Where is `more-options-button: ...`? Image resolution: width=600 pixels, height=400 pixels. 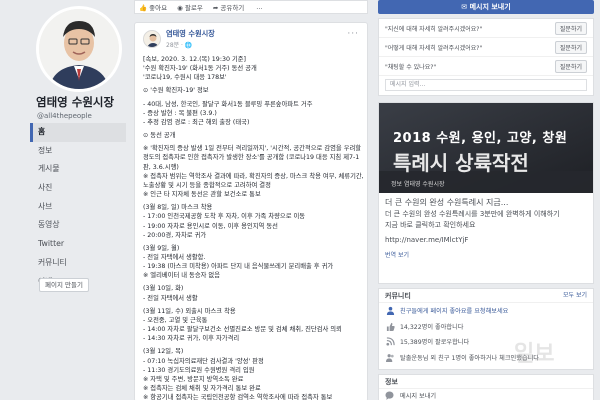
more-options-button: ... is located at coordinates (259, 7).